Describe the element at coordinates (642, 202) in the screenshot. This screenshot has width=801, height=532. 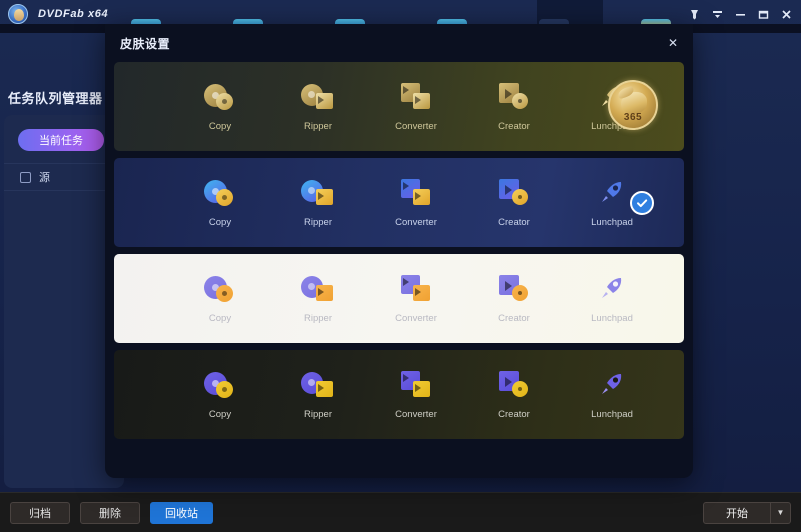
I see `selected-check-icon` at that location.